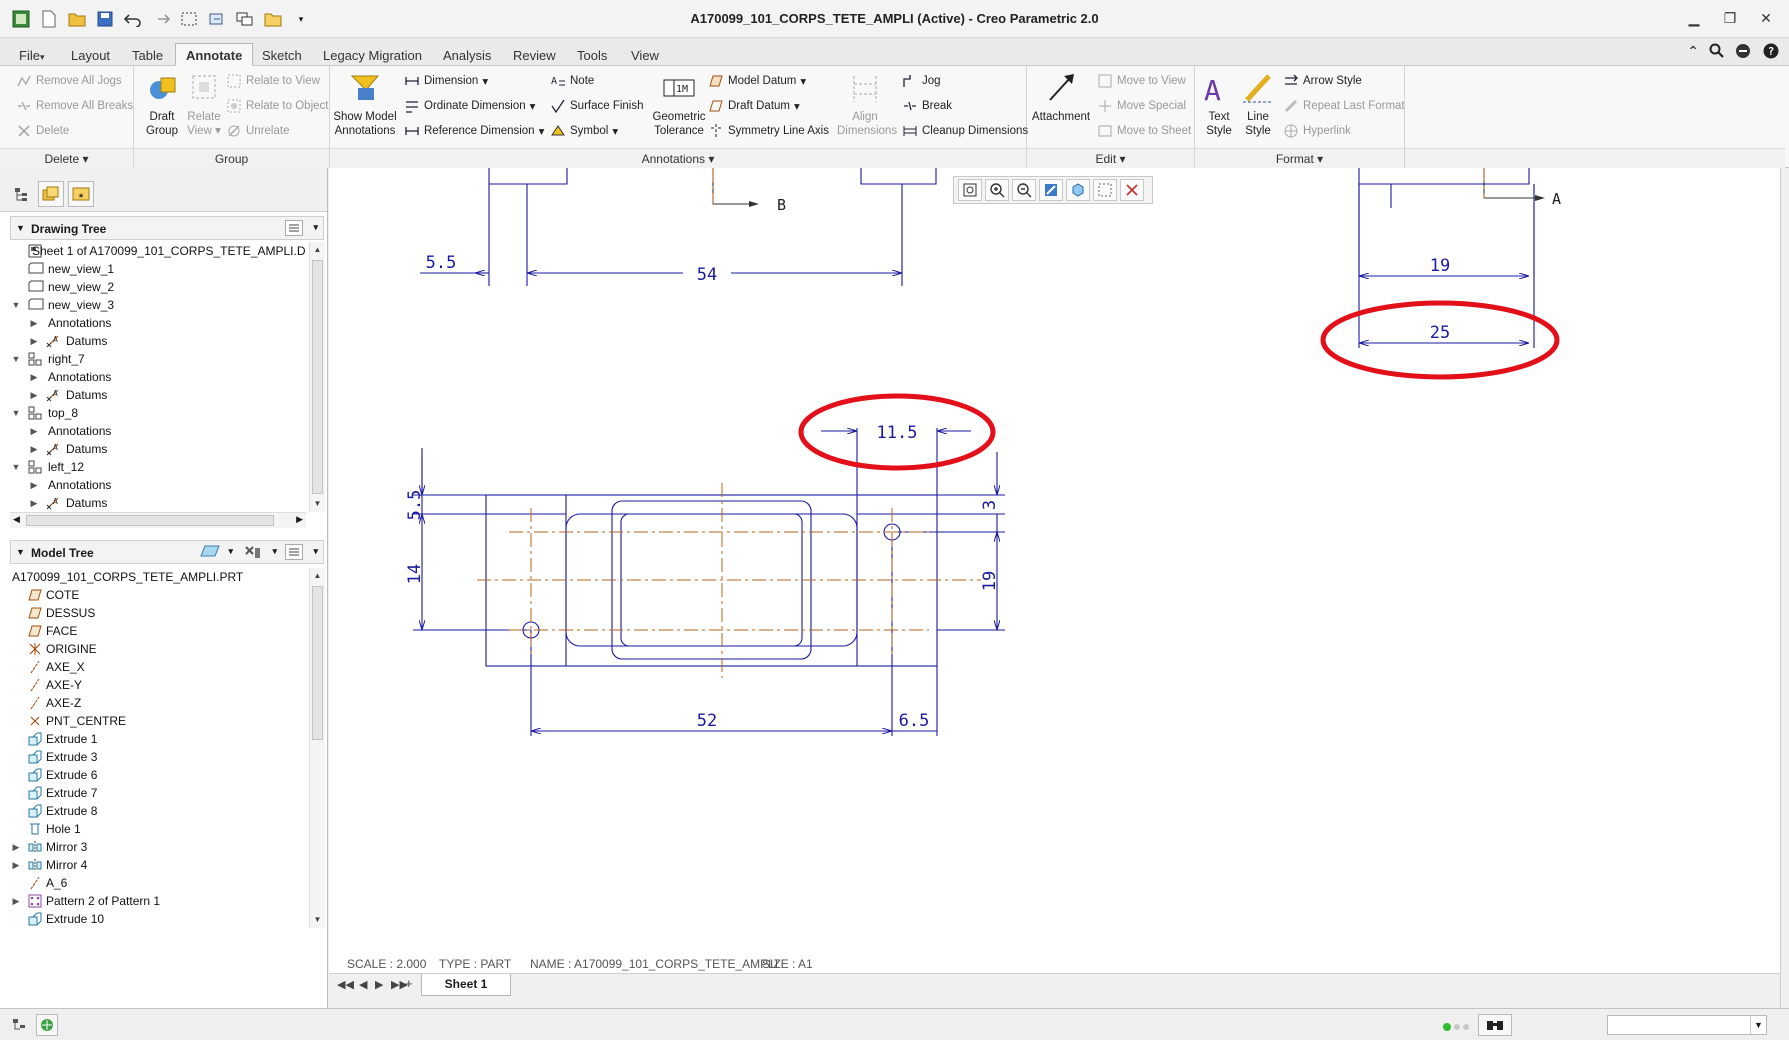 The height and width of the screenshot is (1040, 1789). What do you see at coordinates (211, 552) in the screenshot?
I see `show-icon` at bounding box center [211, 552].